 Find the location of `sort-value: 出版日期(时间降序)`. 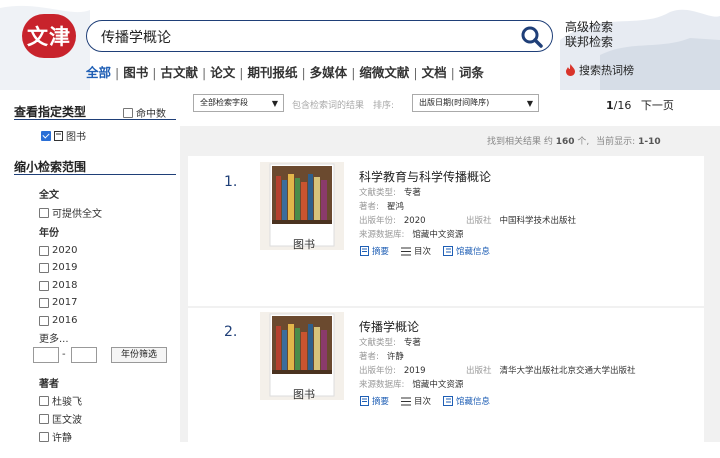

sort-value: 出版日期(时间降序) is located at coordinates (454, 102).